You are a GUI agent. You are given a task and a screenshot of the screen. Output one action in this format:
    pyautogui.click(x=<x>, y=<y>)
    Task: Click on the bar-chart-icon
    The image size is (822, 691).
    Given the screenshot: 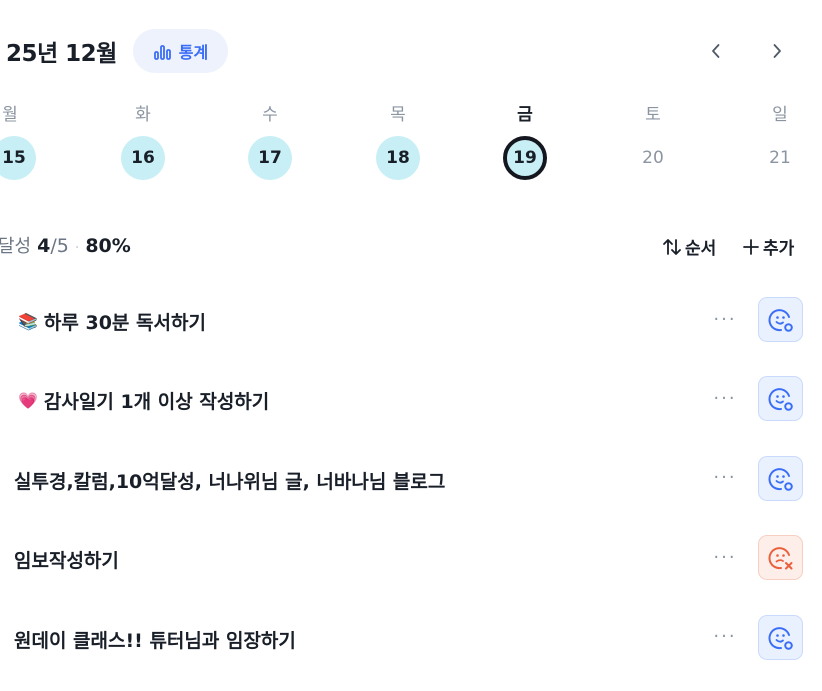 What is the action you would take?
    pyautogui.click(x=162, y=52)
    